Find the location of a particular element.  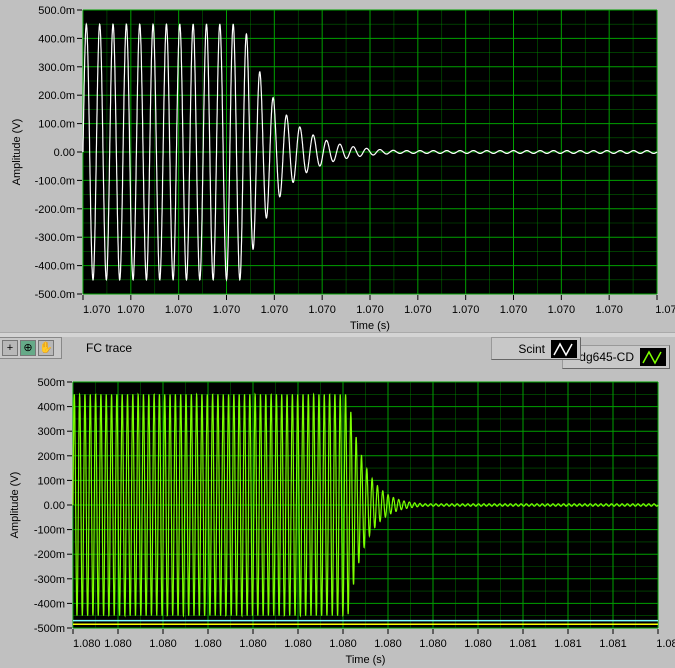

y-tick-label: -400m is located at coordinates (49, 604).